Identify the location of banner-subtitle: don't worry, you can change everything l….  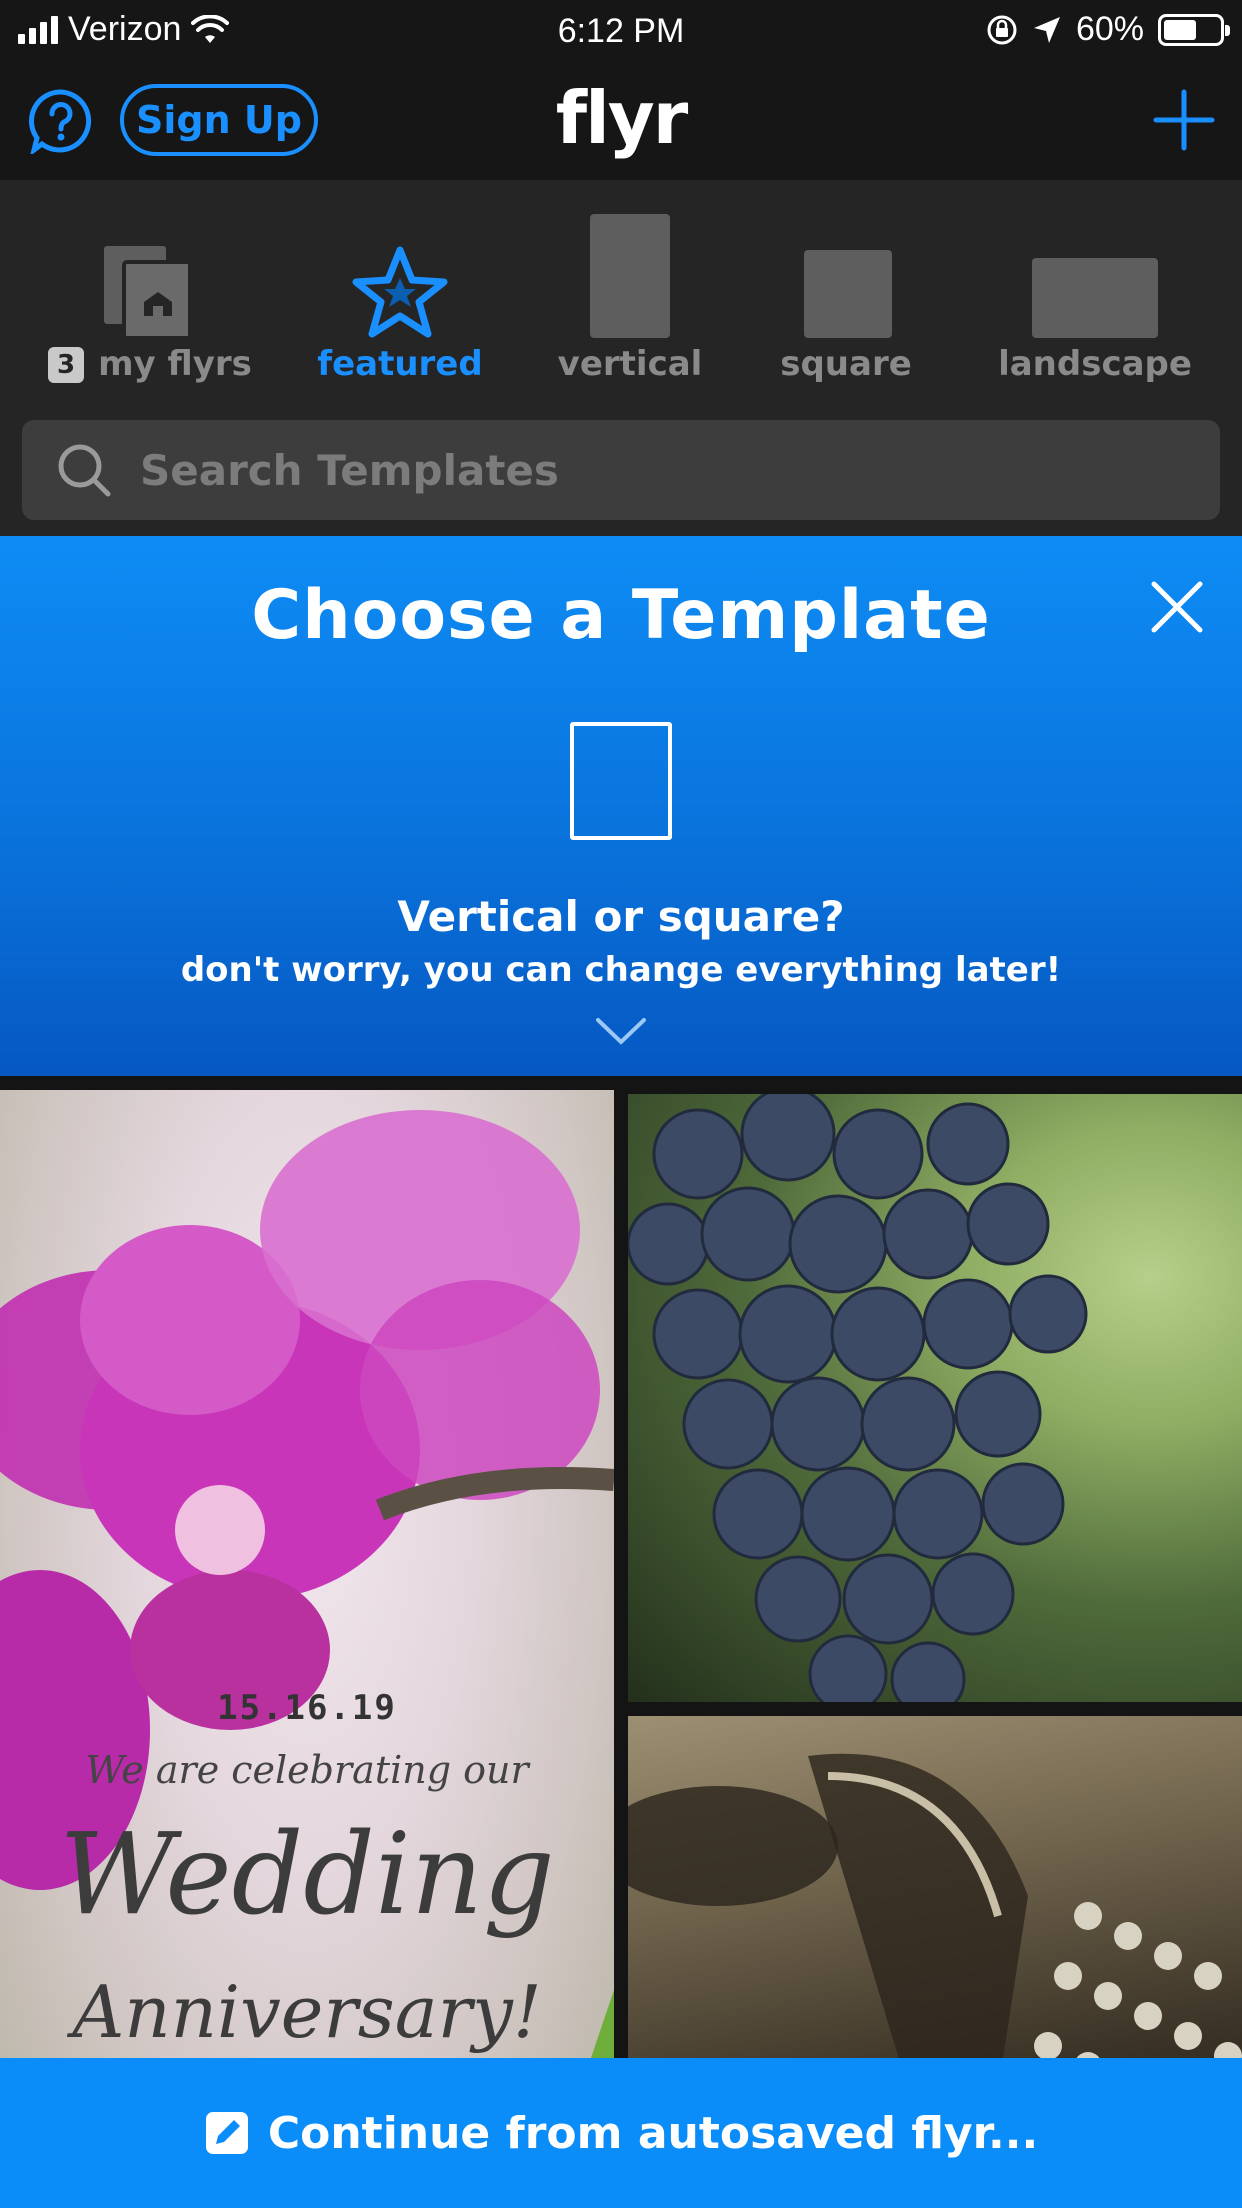
(621, 970).